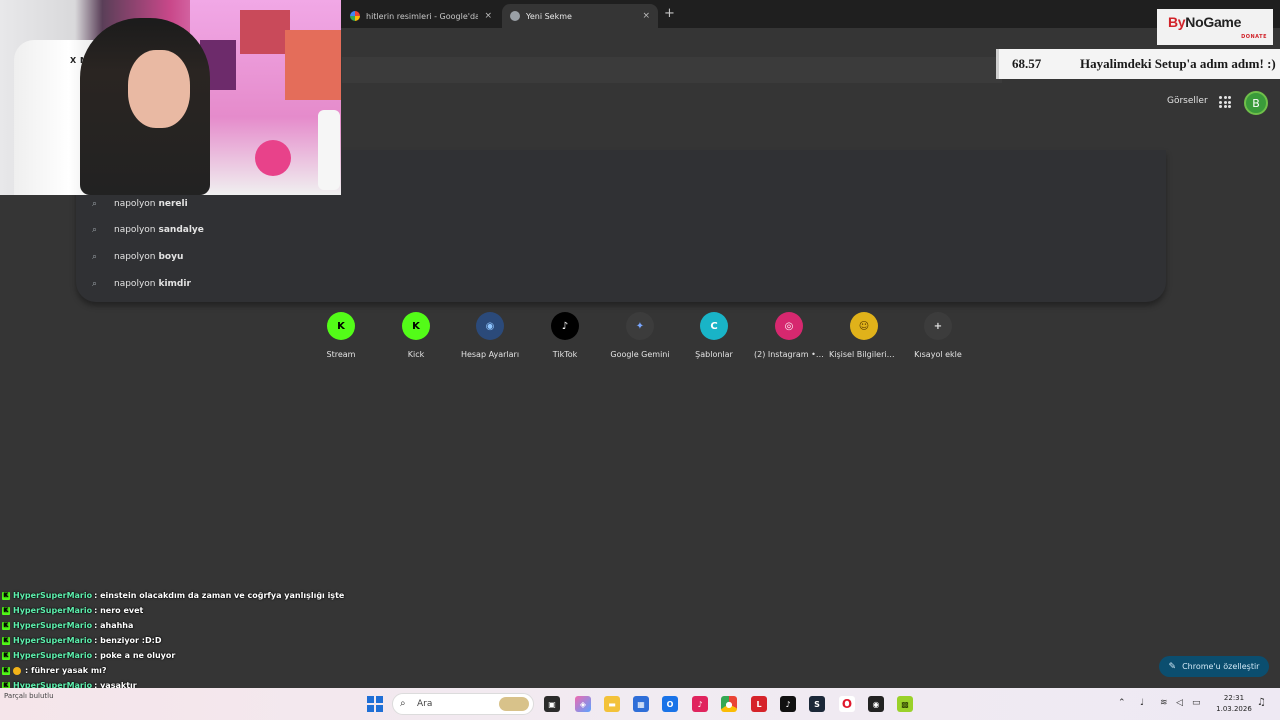 Image resolution: width=1280 pixels, height=720 pixels. Describe the element at coordinates (181, 230) in the screenshot. I see `suggestion-completion: sandalye` at that location.